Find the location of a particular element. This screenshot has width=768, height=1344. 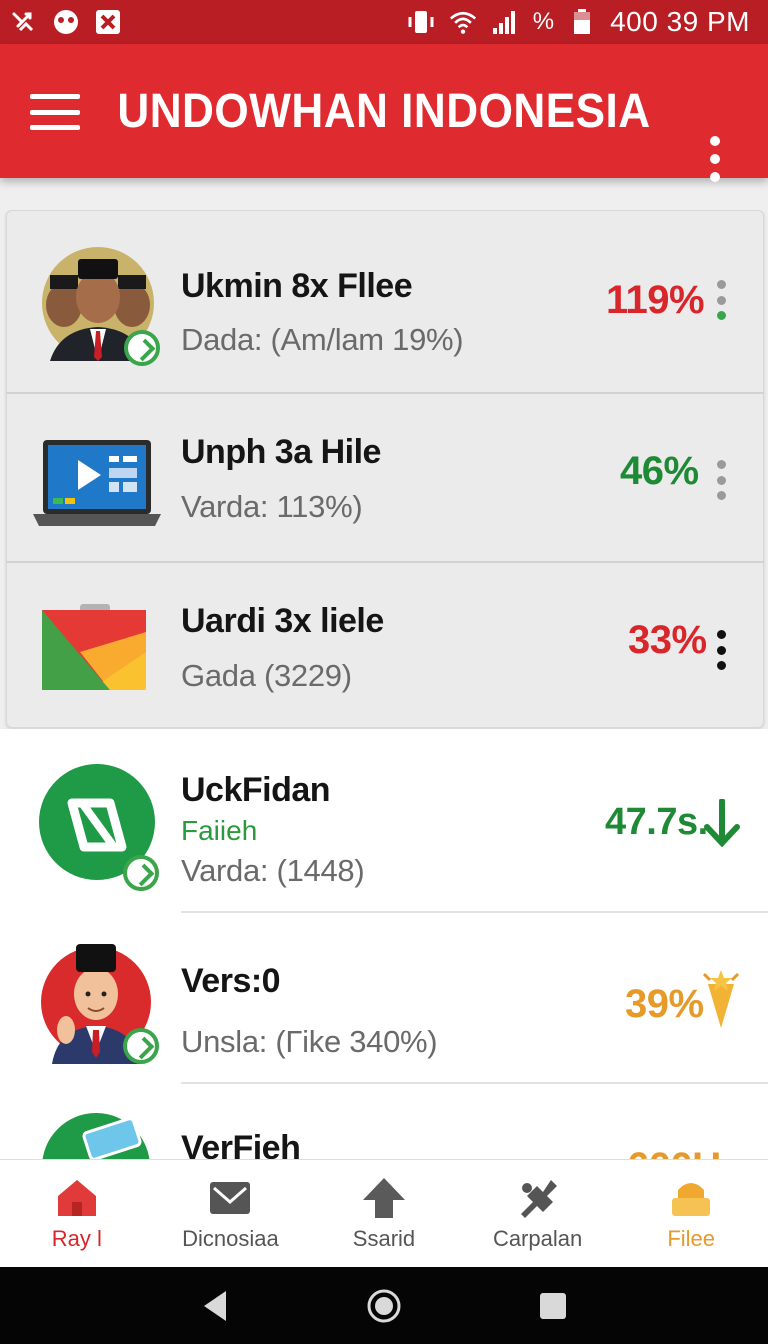

row-value: 46% is located at coordinates (659, 471).